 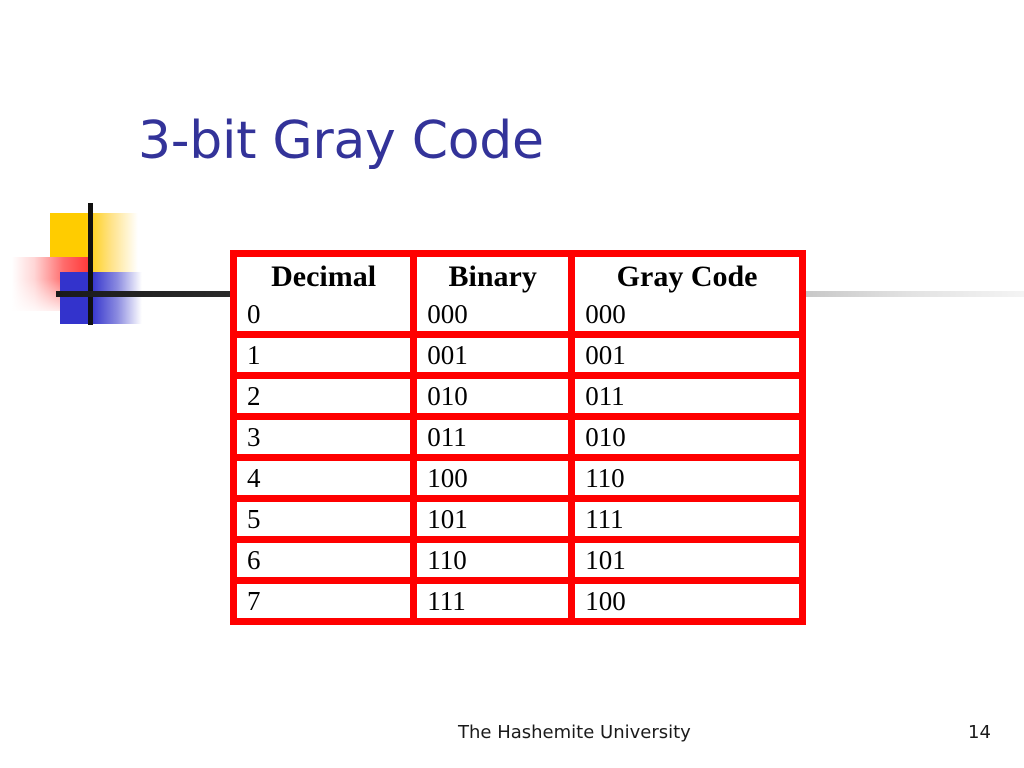 What do you see at coordinates (327, 522) in the screenshot?
I see `cell-decimal: 5` at bounding box center [327, 522].